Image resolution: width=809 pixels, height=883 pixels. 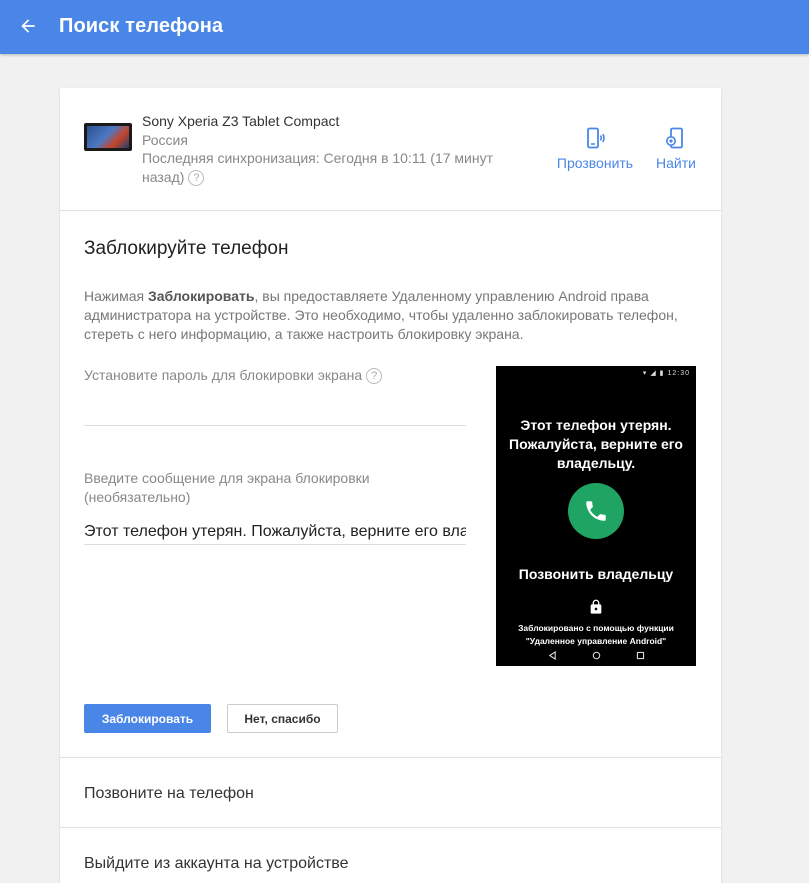 What do you see at coordinates (275, 532) in the screenshot?
I see `message-input` at bounding box center [275, 532].